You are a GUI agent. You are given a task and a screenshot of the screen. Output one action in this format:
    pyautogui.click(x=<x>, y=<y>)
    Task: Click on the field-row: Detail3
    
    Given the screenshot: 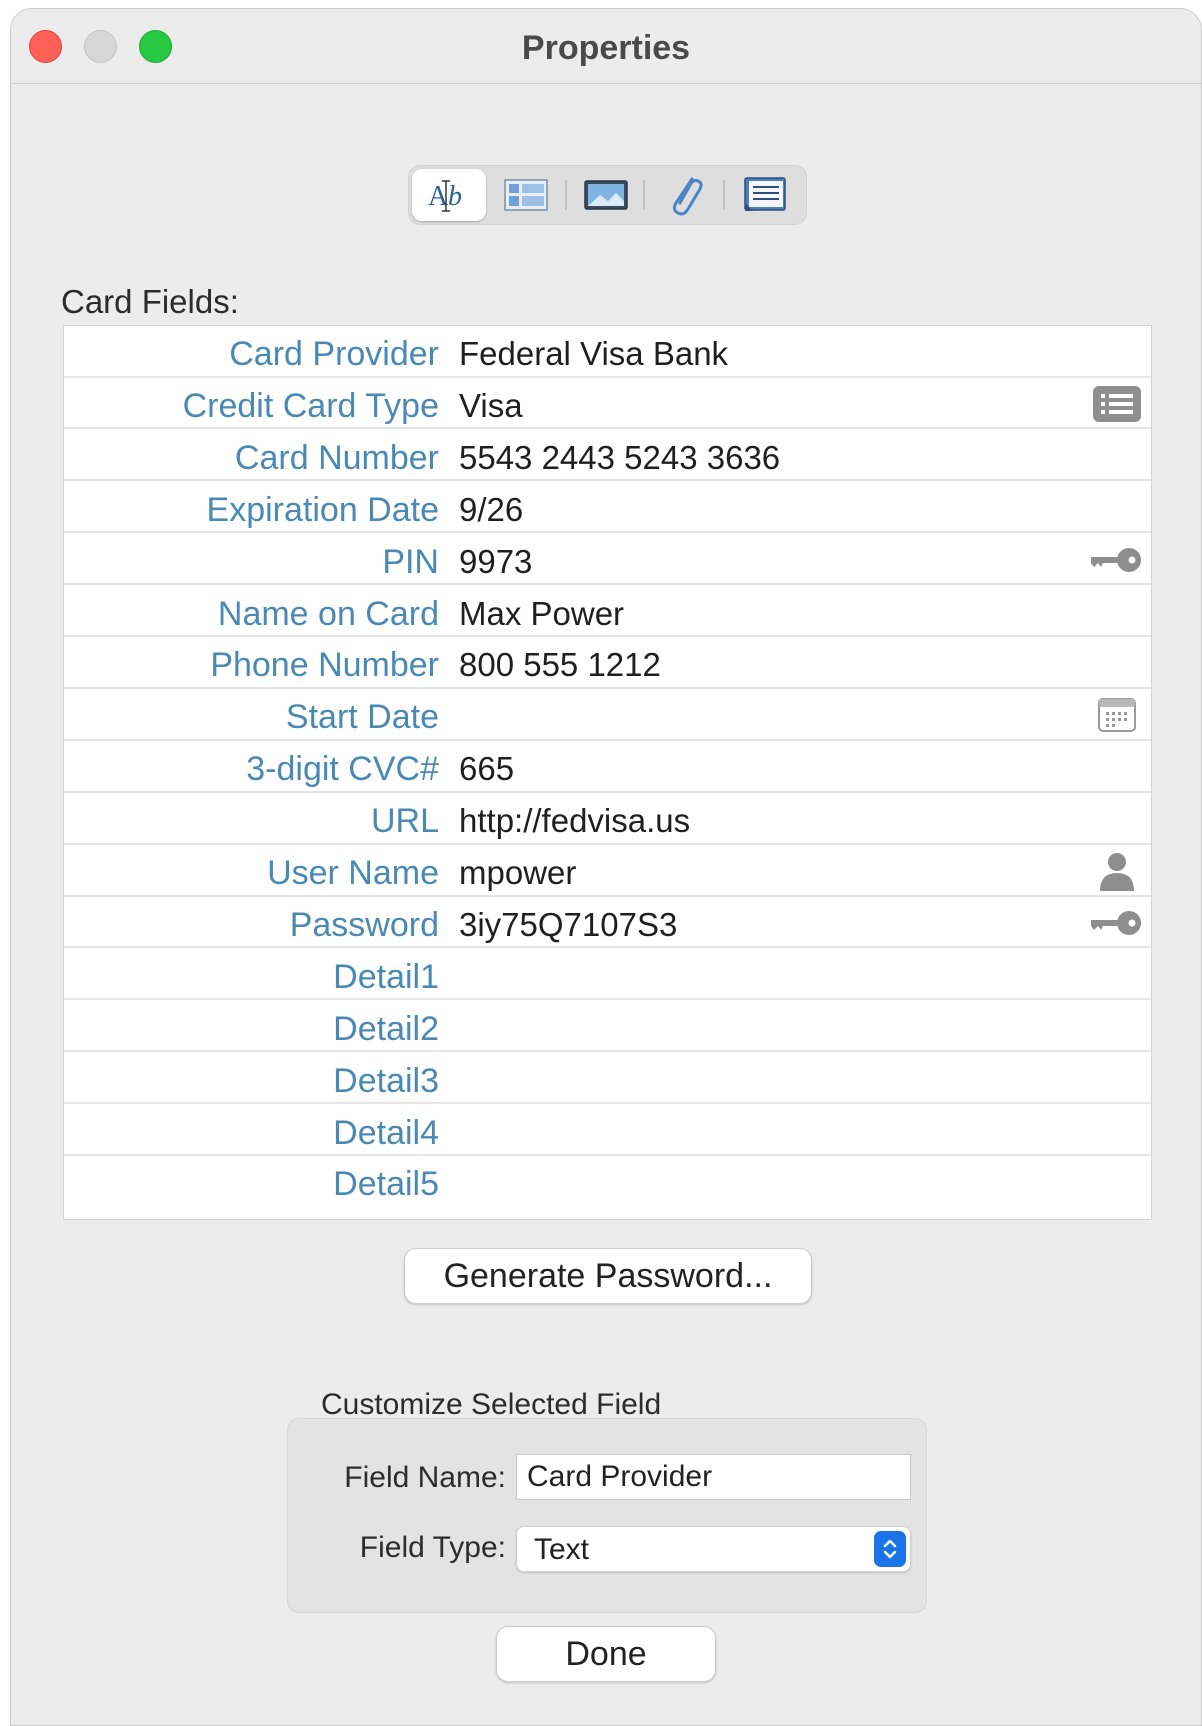 What is the action you would take?
    pyautogui.click(x=607, y=1079)
    